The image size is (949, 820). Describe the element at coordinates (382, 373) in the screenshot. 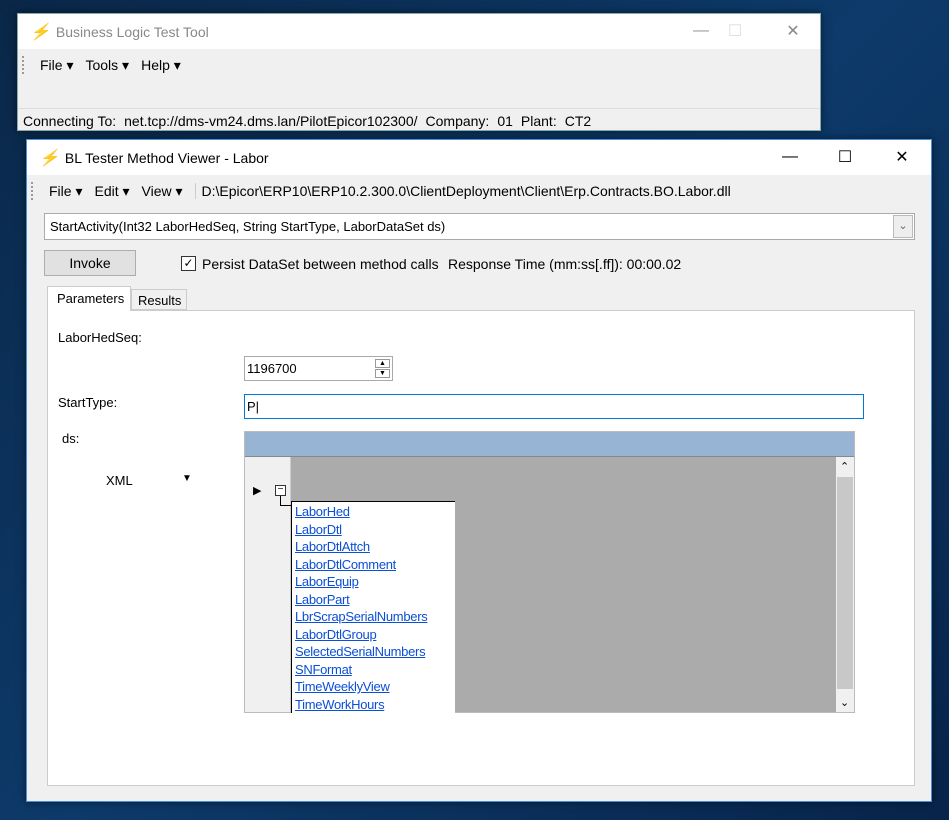

I see `spin-down-button: ▼` at that location.